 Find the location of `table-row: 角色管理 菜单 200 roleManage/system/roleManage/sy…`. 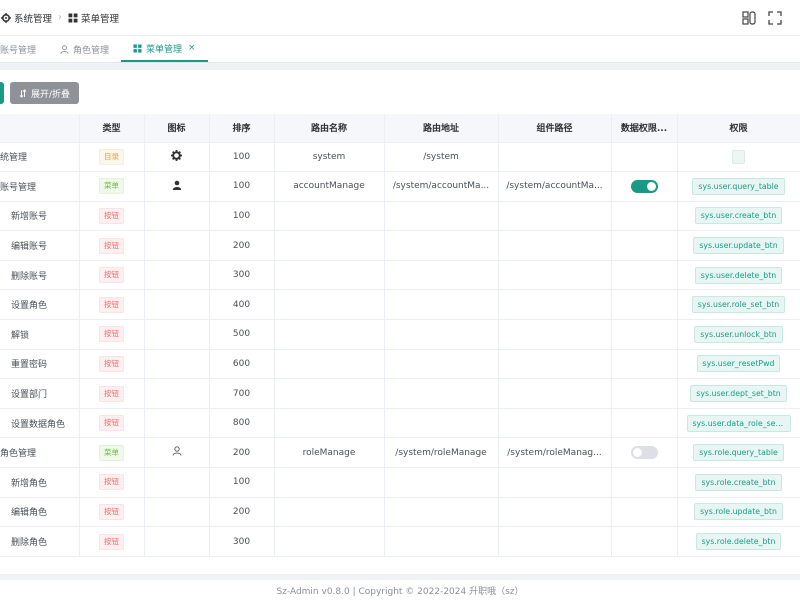

table-row: 角色管理 菜单 200 roleManage/system/roleManage/sy… is located at coordinates (400, 453).